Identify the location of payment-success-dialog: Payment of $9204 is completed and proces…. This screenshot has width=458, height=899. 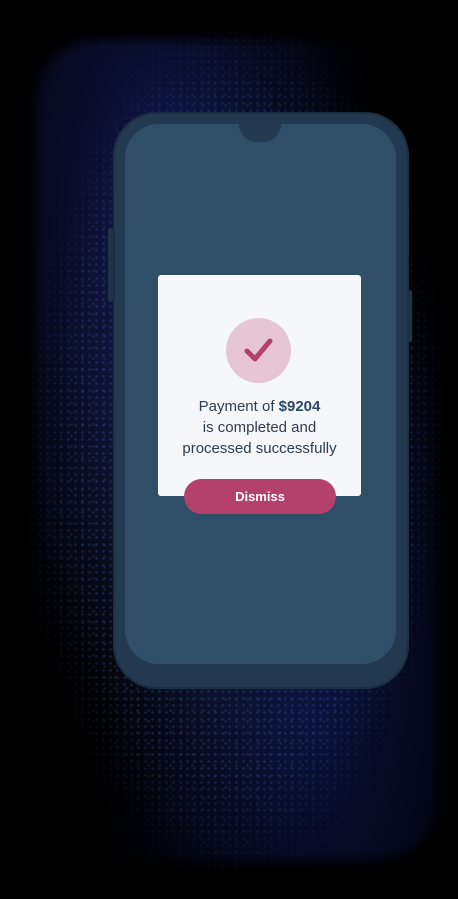
(259, 385).